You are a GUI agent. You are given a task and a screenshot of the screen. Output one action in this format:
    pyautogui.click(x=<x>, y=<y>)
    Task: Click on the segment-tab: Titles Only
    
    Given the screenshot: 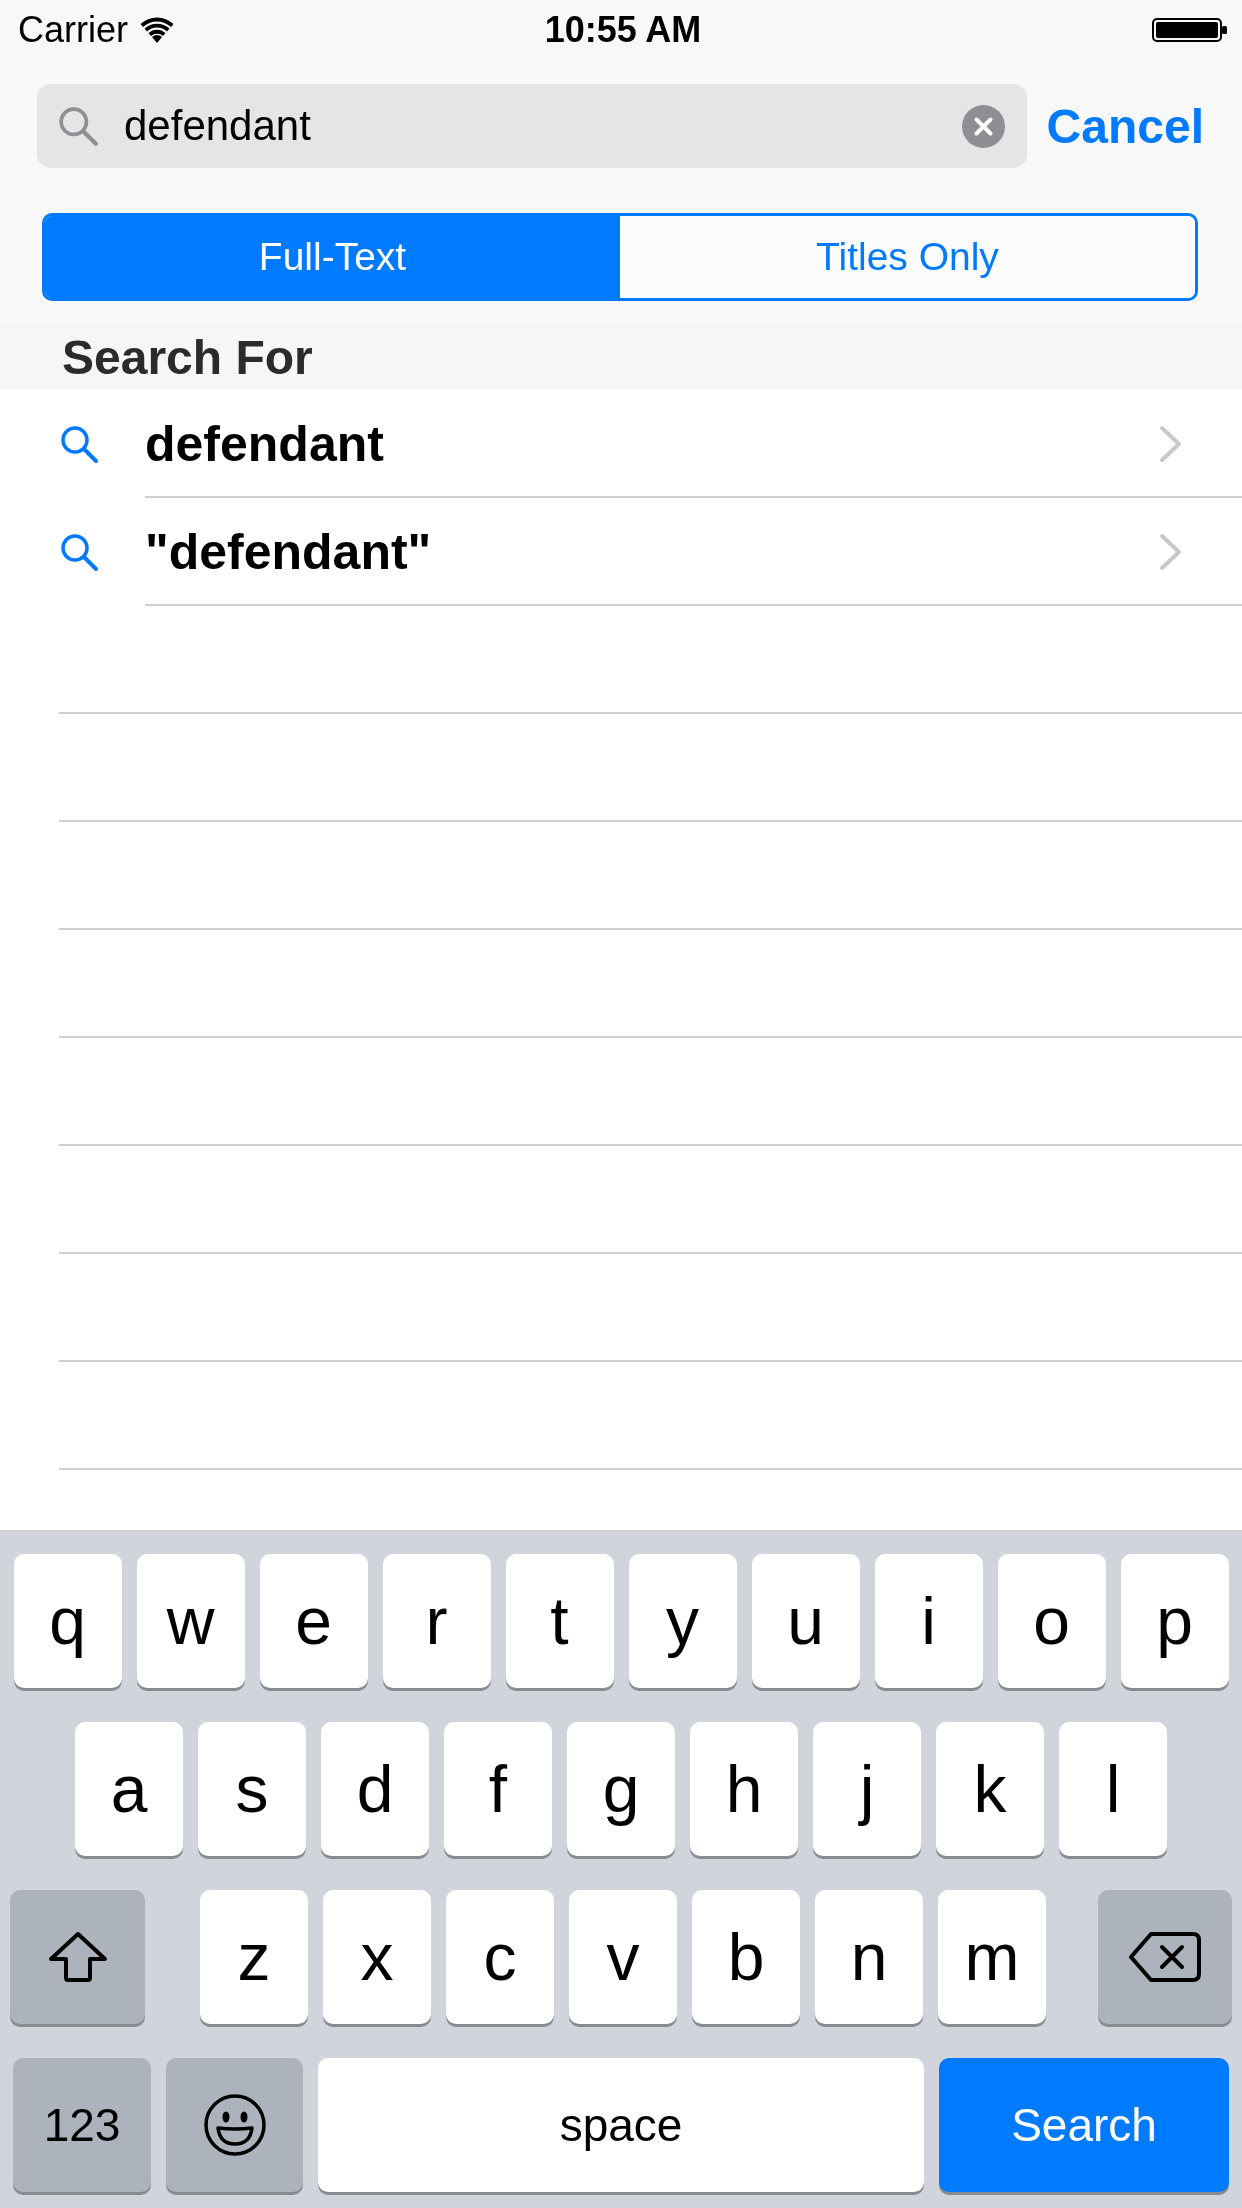 What is the action you would take?
    pyautogui.click(x=907, y=257)
    